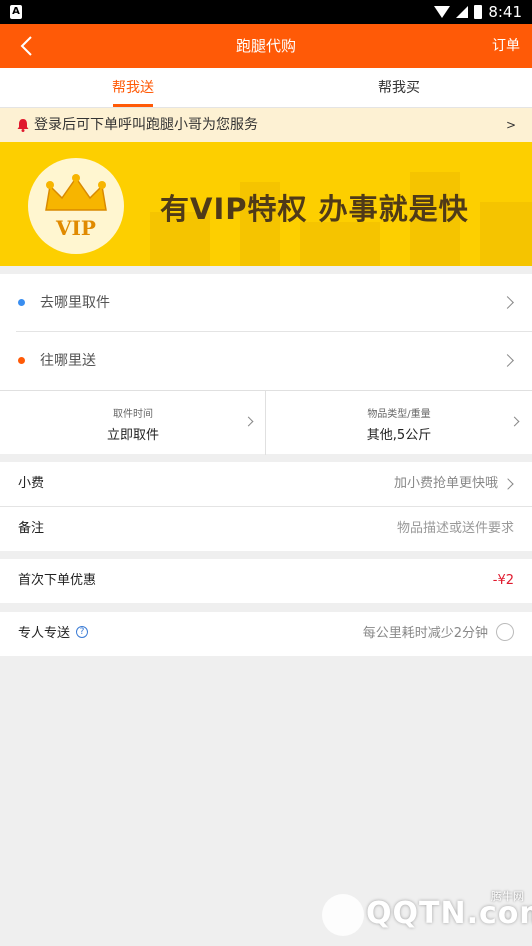  What do you see at coordinates (21, 360) in the screenshot?
I see `dropoff-dot-icon` at bounding box center [21, 360].